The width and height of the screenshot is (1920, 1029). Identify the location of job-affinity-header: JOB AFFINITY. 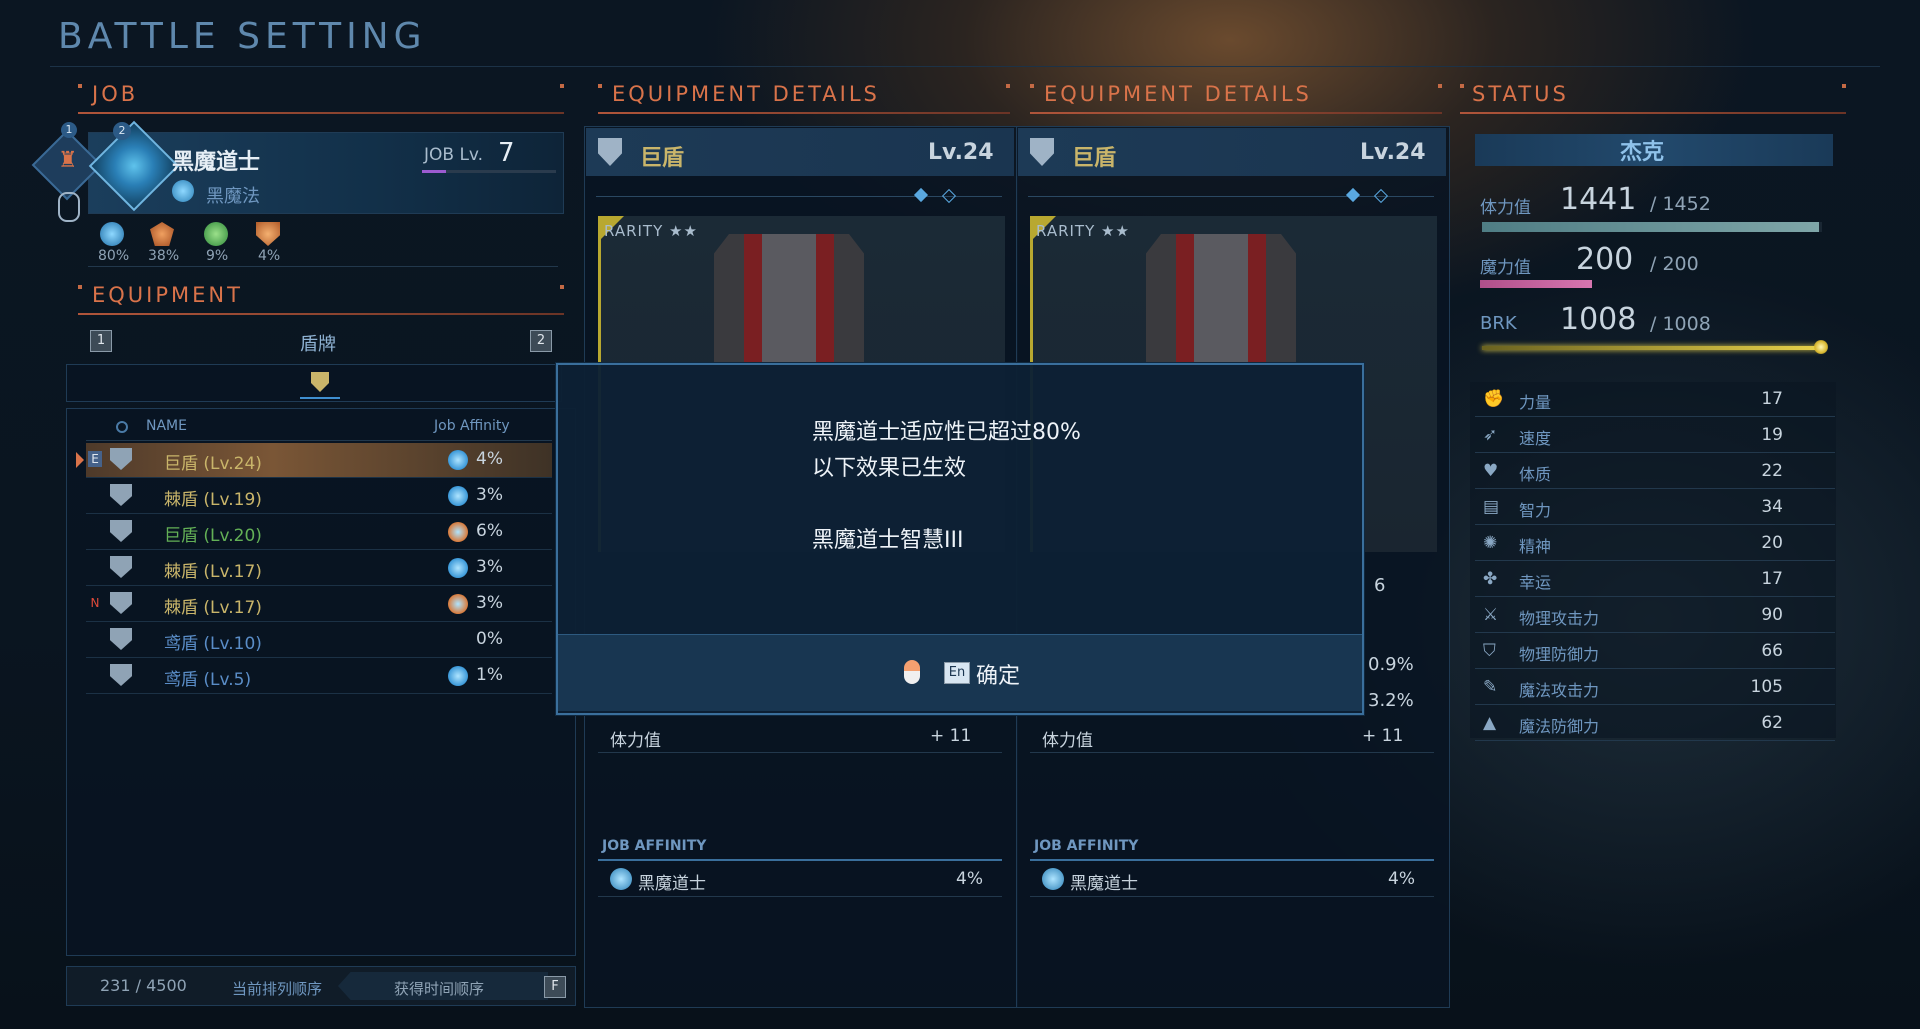
(1086, 846).